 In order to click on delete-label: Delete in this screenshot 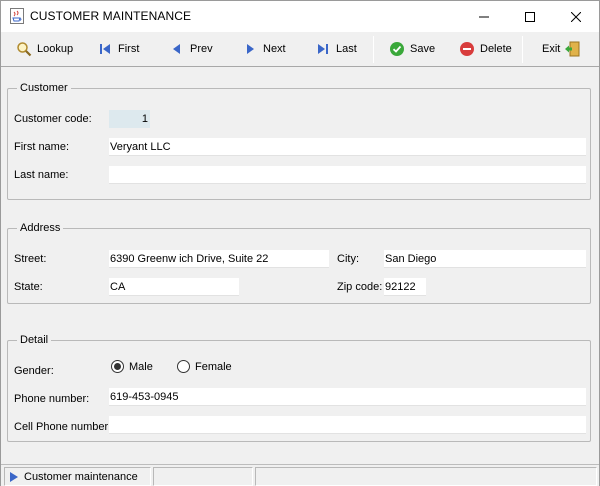, I will do `click(496, 49)`.